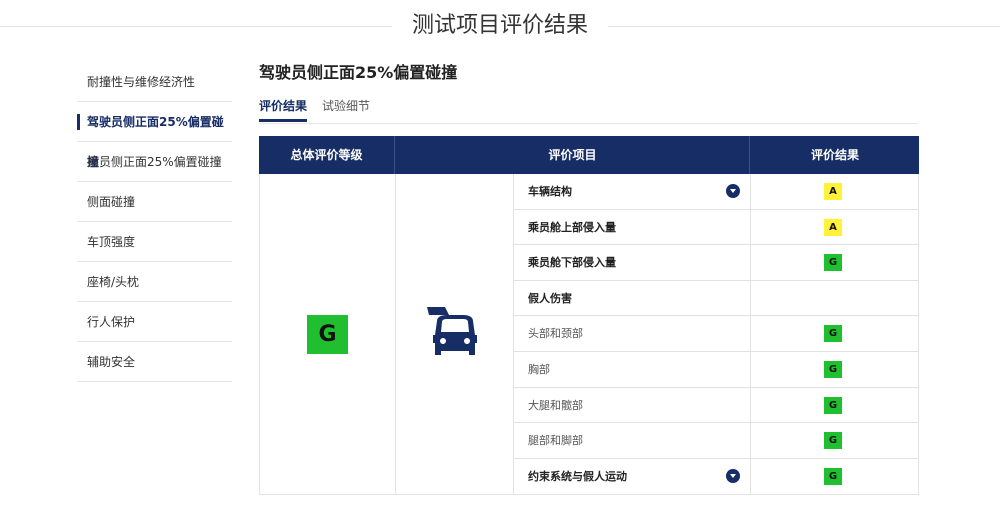  Describe the element at coordinates (716, 263) in the screenshot. I see `table-row: 乘员舱下部侵入量 G` at that location.